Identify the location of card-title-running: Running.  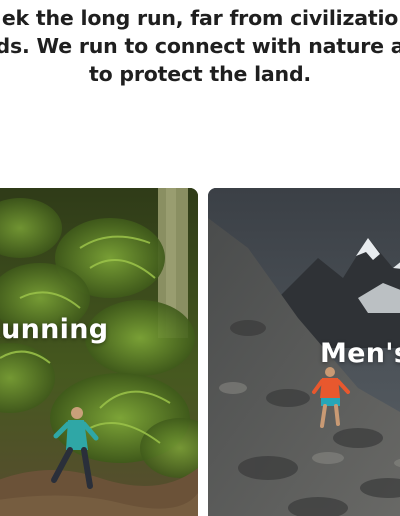
(54, 329).